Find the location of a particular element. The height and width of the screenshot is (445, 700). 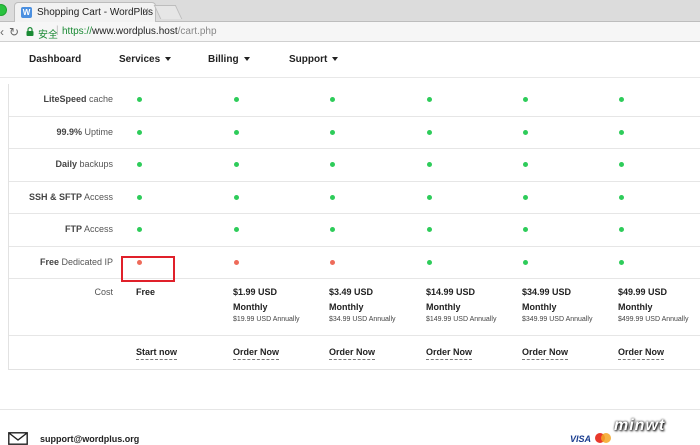

feature-label: Free Dedicated IP is located at coordinates (76, 262).